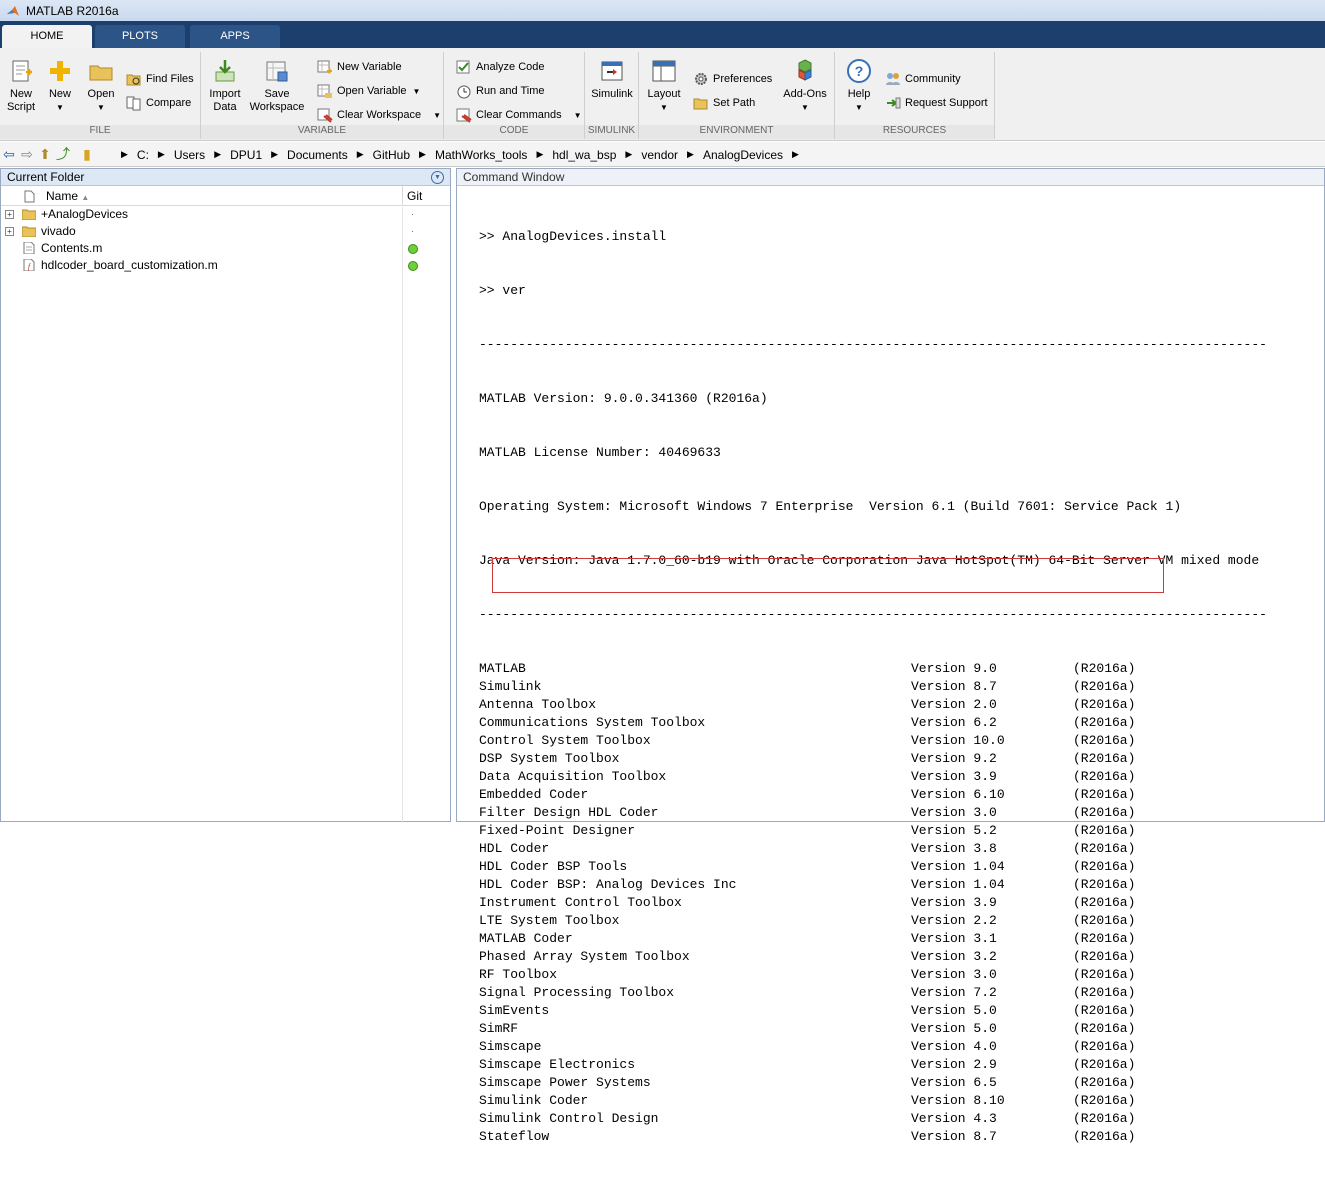 This screenshot has width=1325, height=1200. Describe the element at coordinates (647, 155) in the screenshot. I see `breadcrumb-item: ▶ vendor` at that location.